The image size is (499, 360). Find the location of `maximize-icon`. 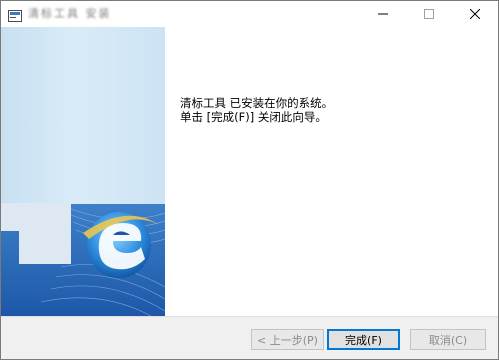

maximize-icon is located at coordinates (429, 14).